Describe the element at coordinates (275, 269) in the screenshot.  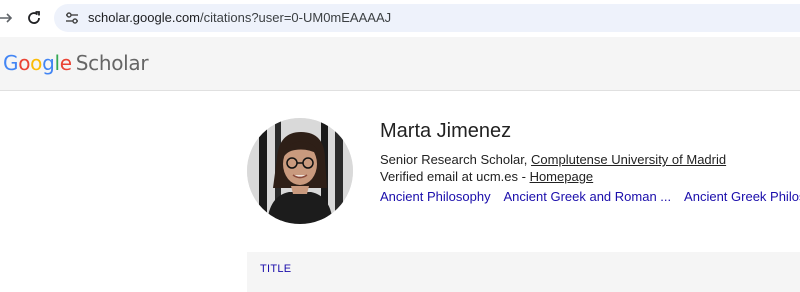
I see `sort-by-title-header: TITLE` at that location.